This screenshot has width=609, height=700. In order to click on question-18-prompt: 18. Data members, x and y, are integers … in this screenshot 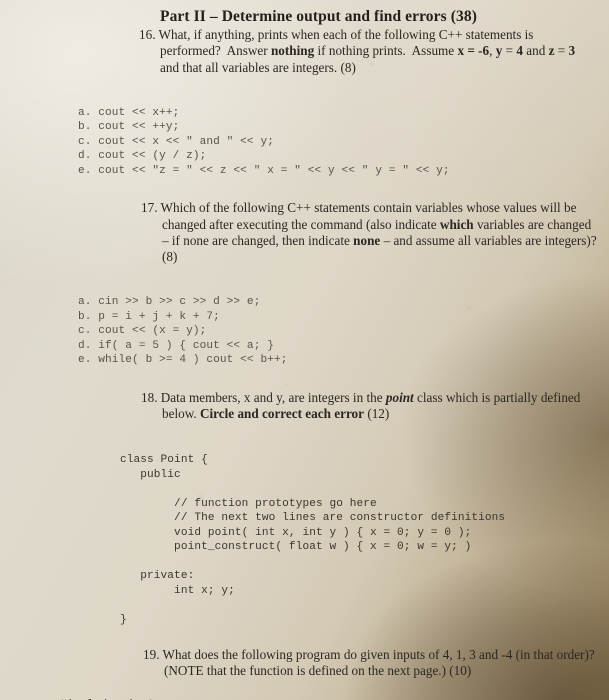, I will do `click(361, 405)`.